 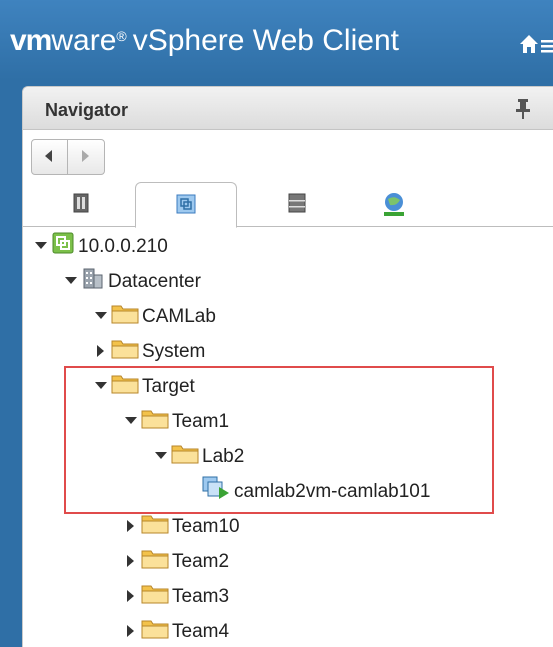 I want to click on storage-tab, so click(x=297, y=204).